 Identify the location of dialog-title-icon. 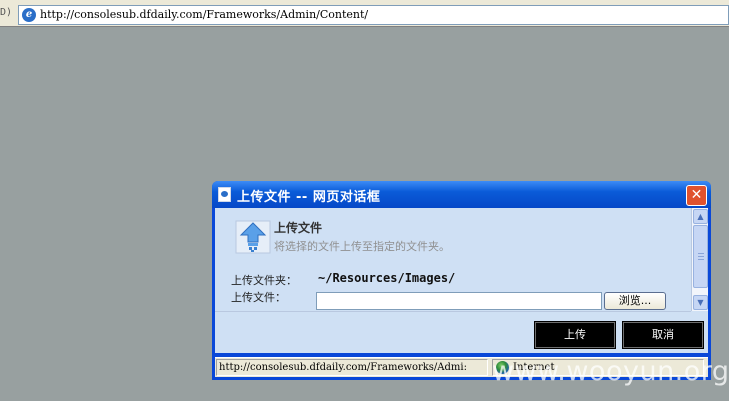
(224, 194).